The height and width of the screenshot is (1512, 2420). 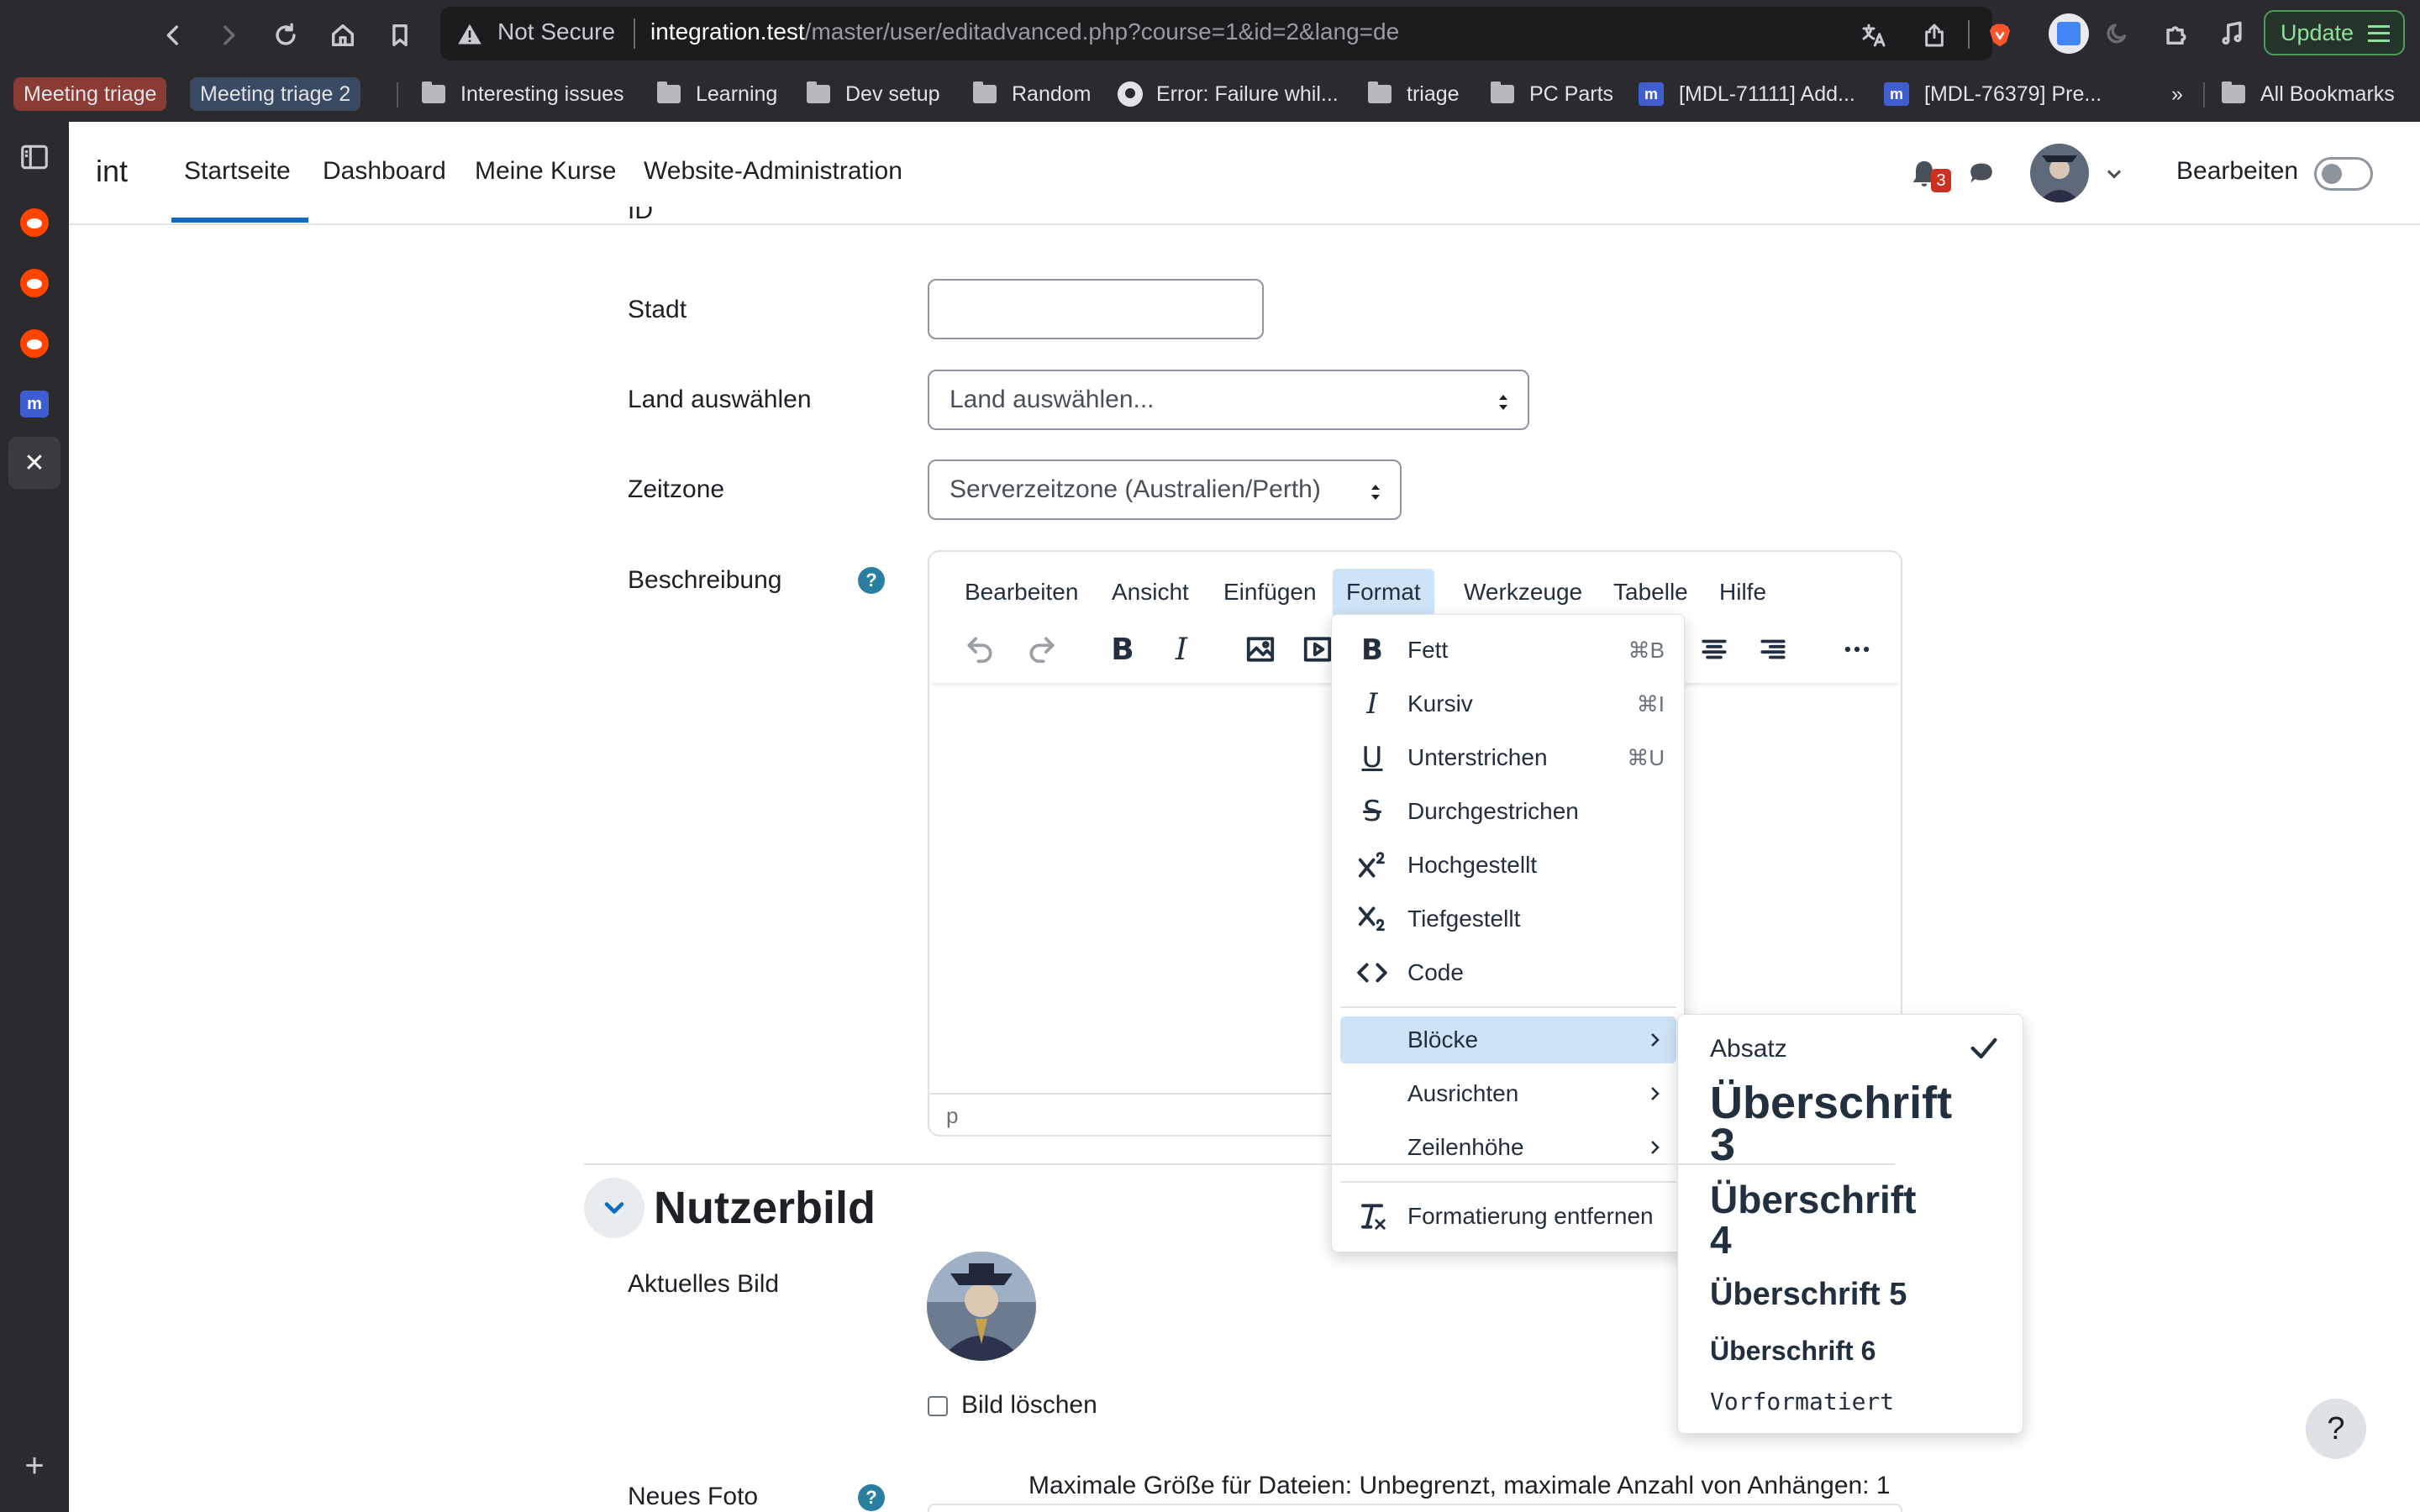 I want to click on bookmark-interesting-issues: Interesting issues, so click(x=523, y=94).